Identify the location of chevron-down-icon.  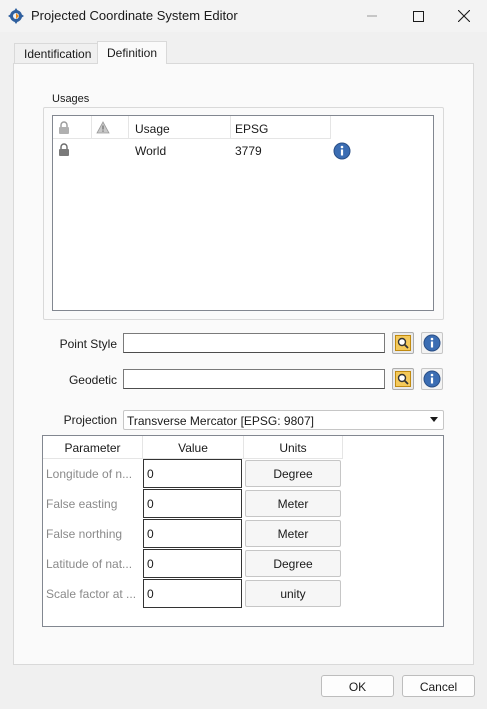
(434, 419).